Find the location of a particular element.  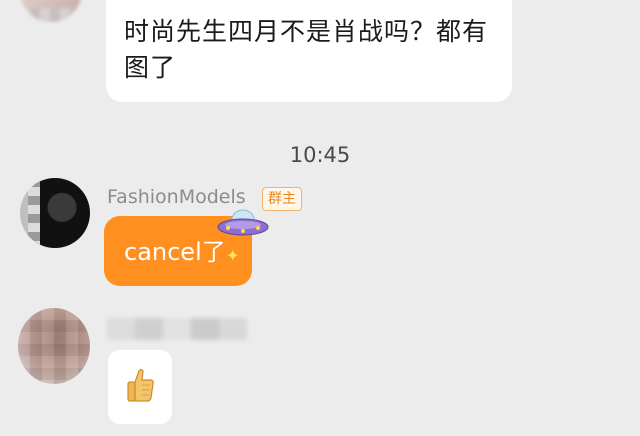

timestamp: 10:45 is located at coordinates (320, 155).